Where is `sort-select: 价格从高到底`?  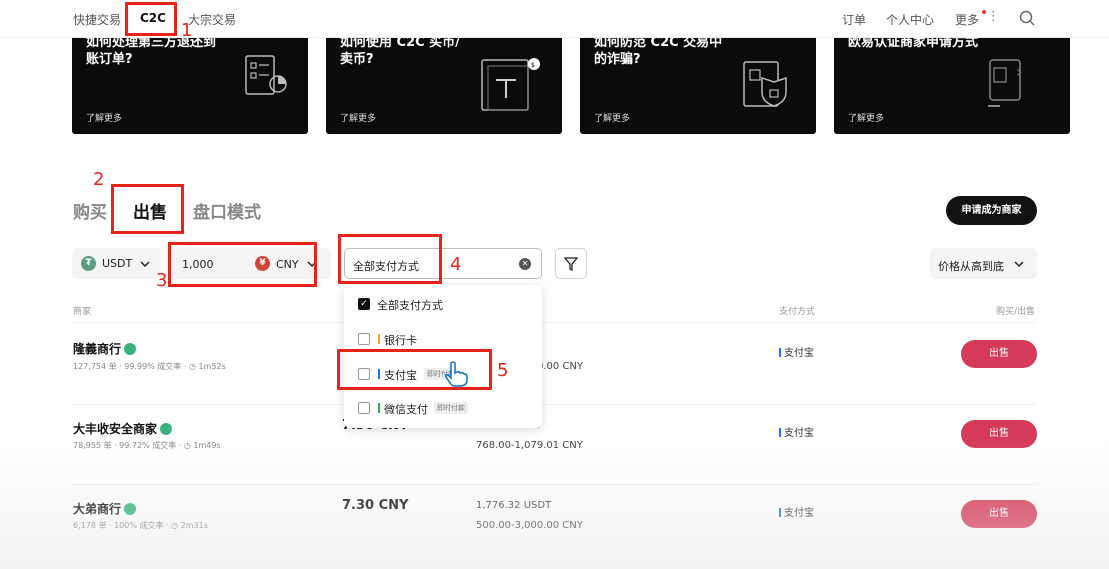
sort-select: 价格从高到底 is located at coordinates (983, 263).